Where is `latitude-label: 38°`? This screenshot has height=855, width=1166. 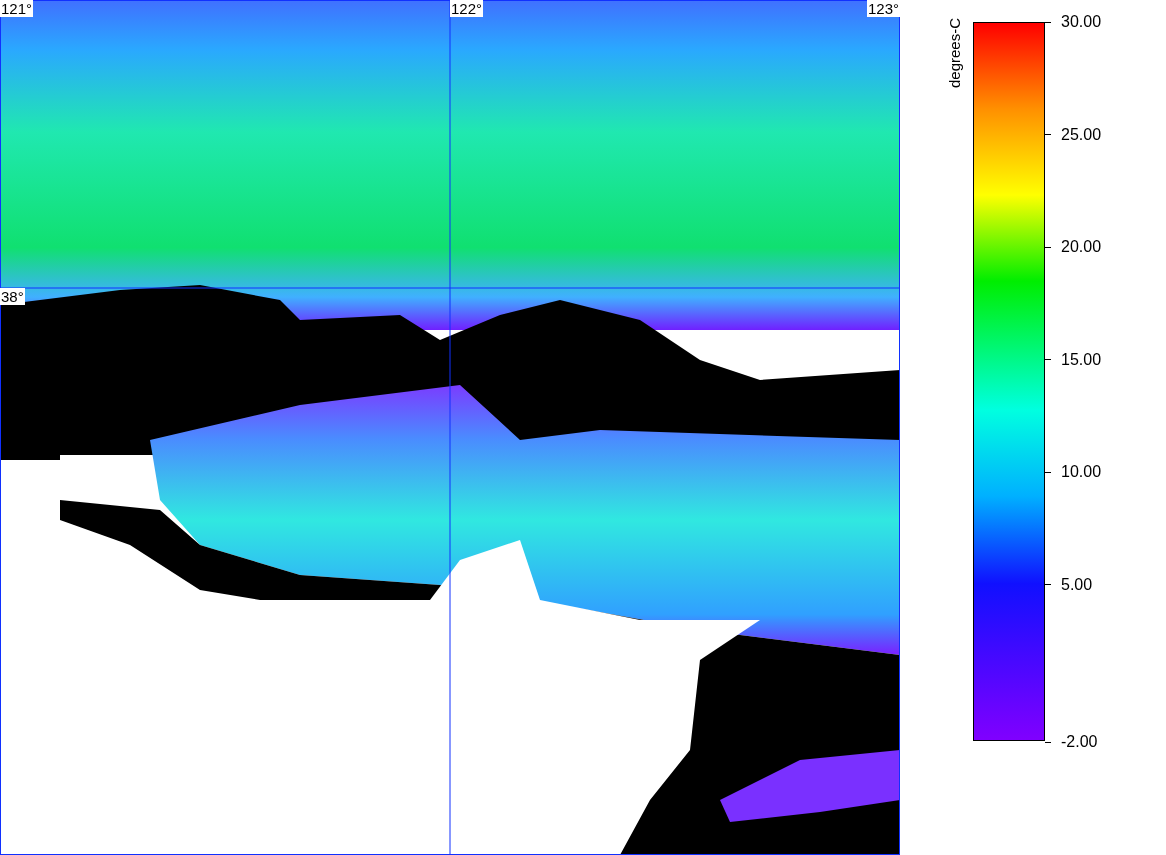
latitude-label: 38° is located at coordinates (12, 296).